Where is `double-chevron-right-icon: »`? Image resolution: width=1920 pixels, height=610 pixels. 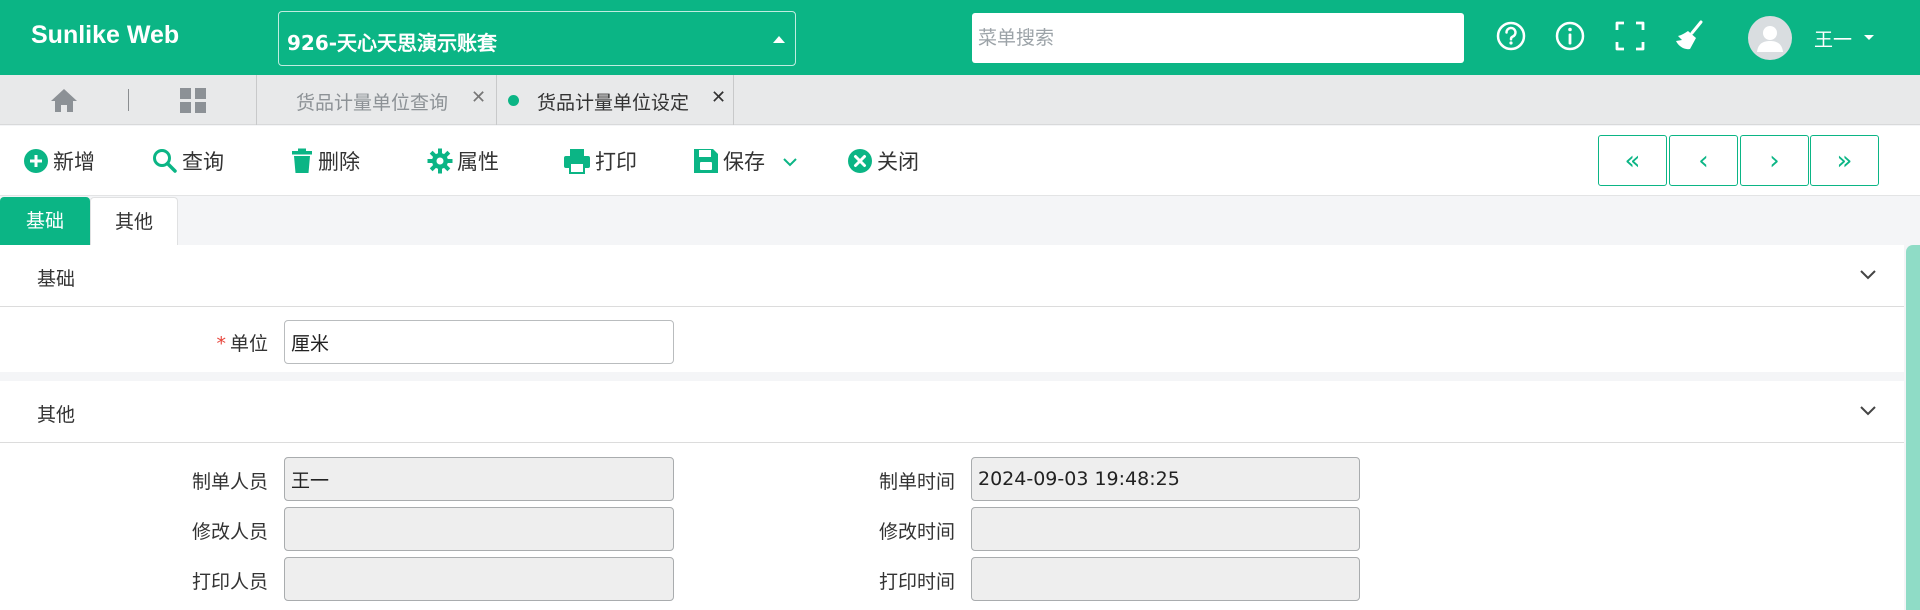
double-chevron-right-icon: » is located at coordinates (1844, 161).